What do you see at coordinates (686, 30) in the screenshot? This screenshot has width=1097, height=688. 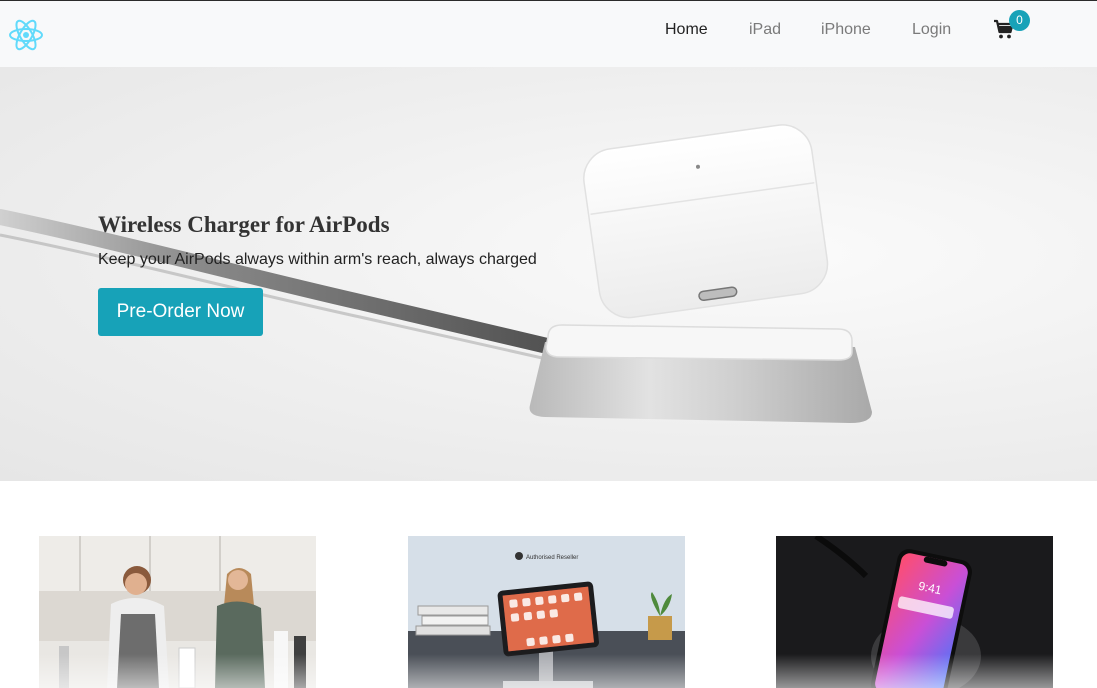 I see `nav-link-home: Home` at bounding box center [686, 30].